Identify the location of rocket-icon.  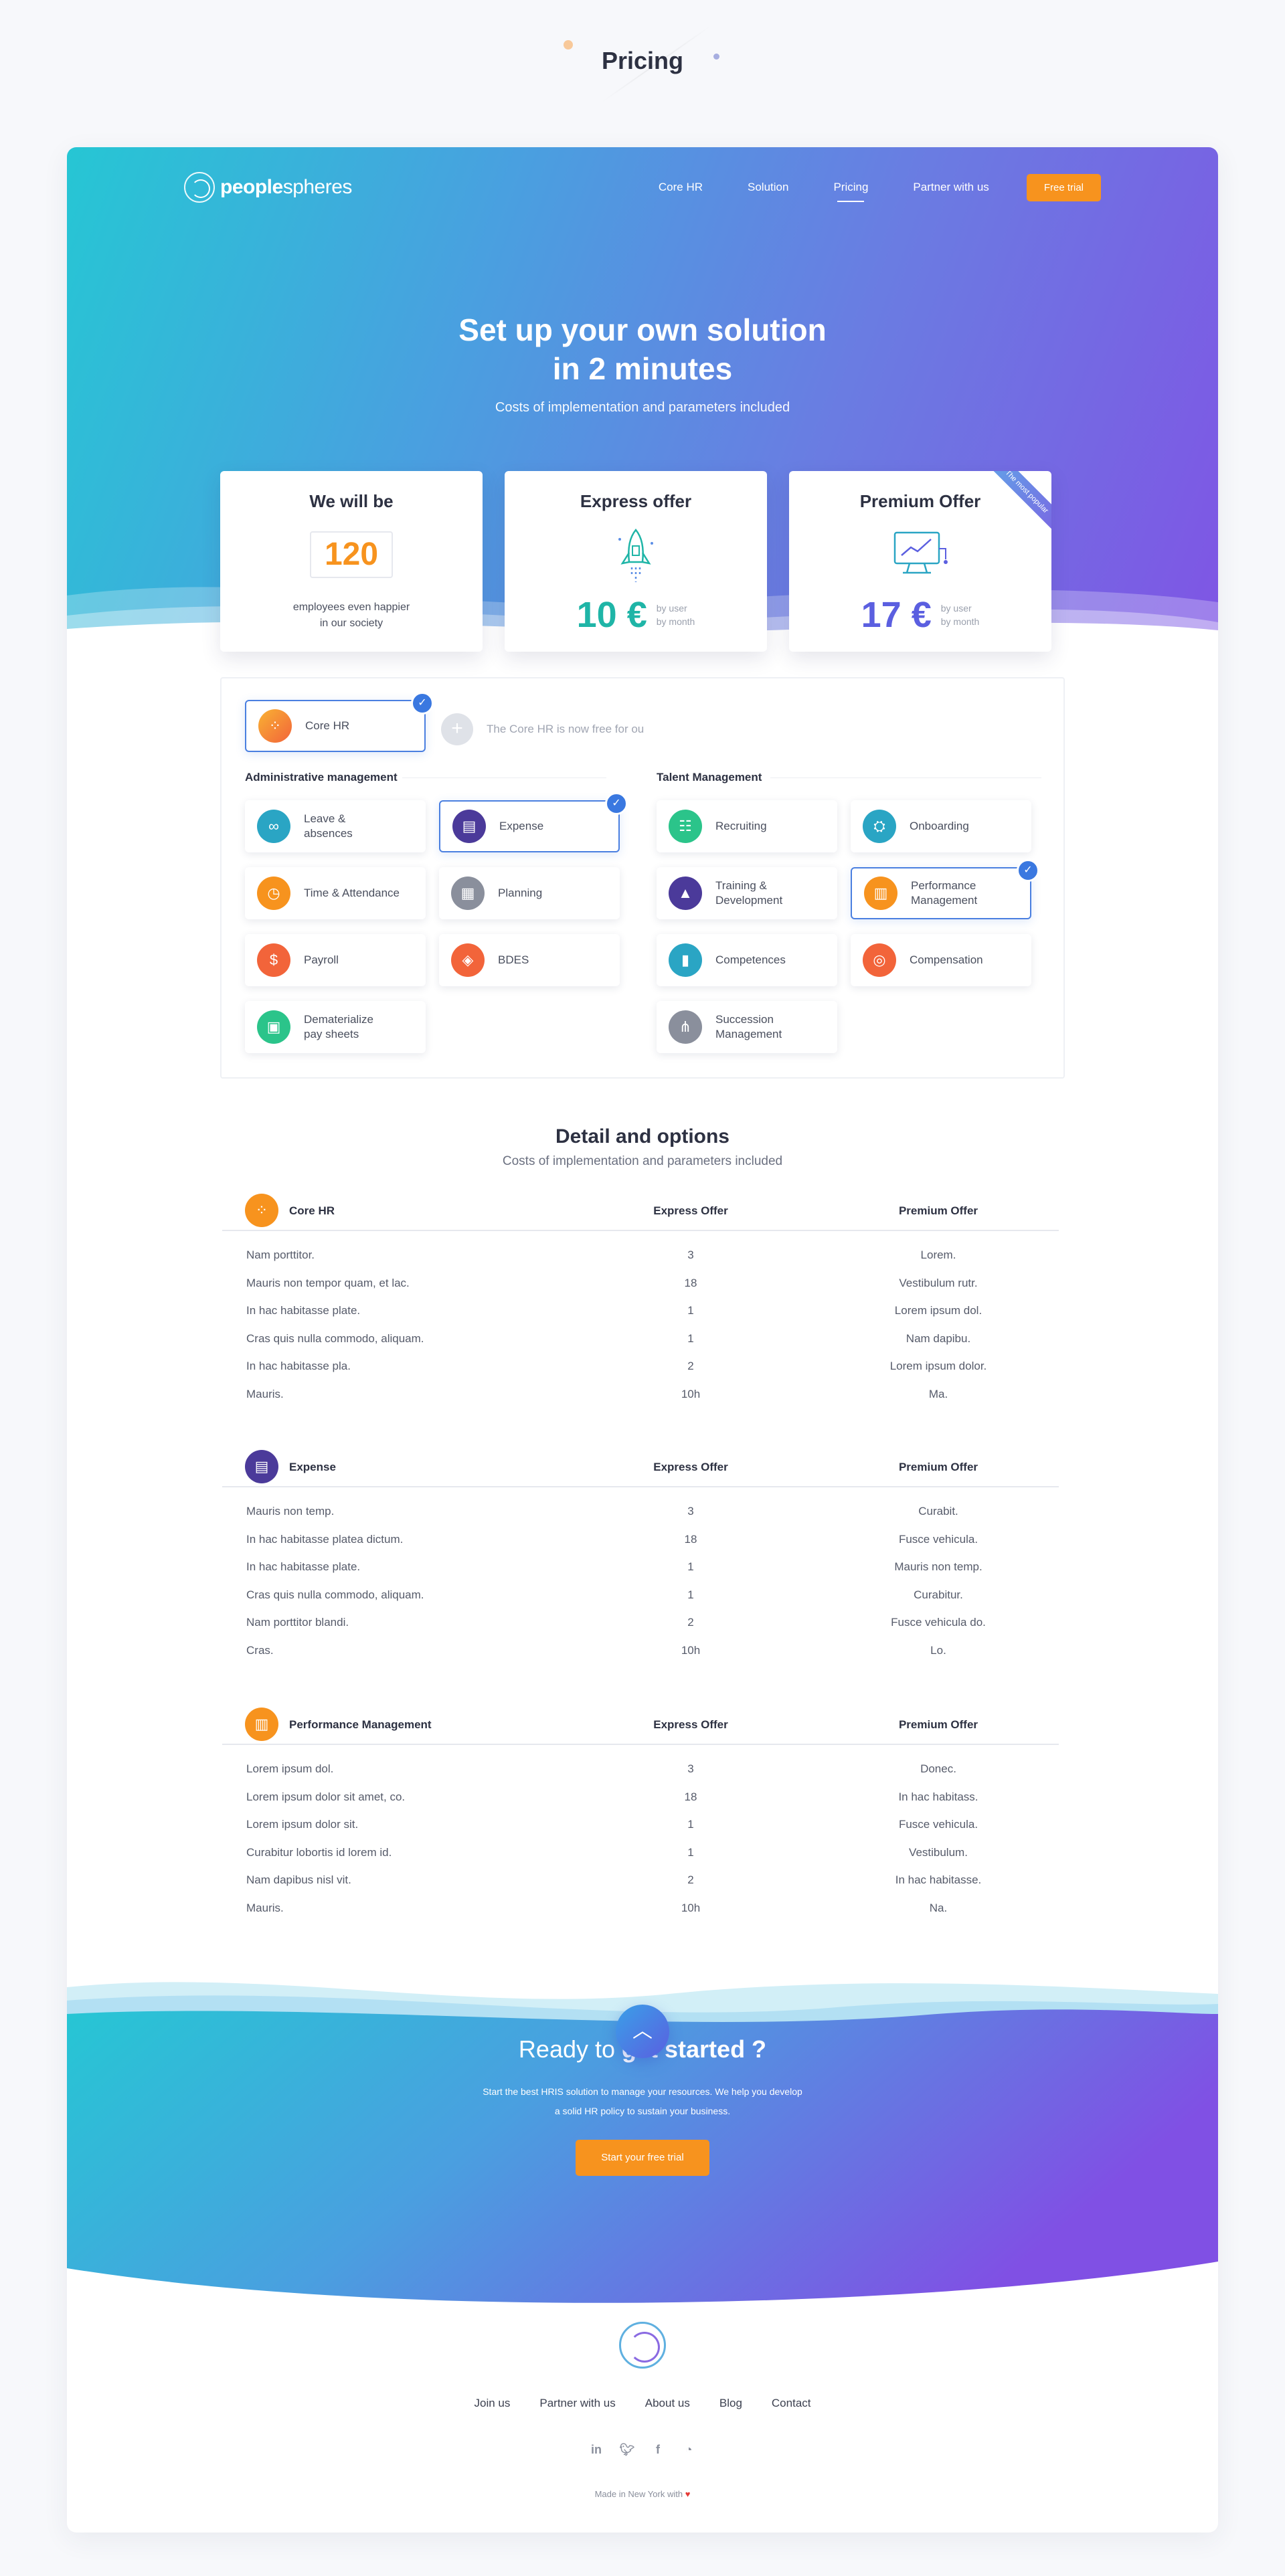
(636, 555).